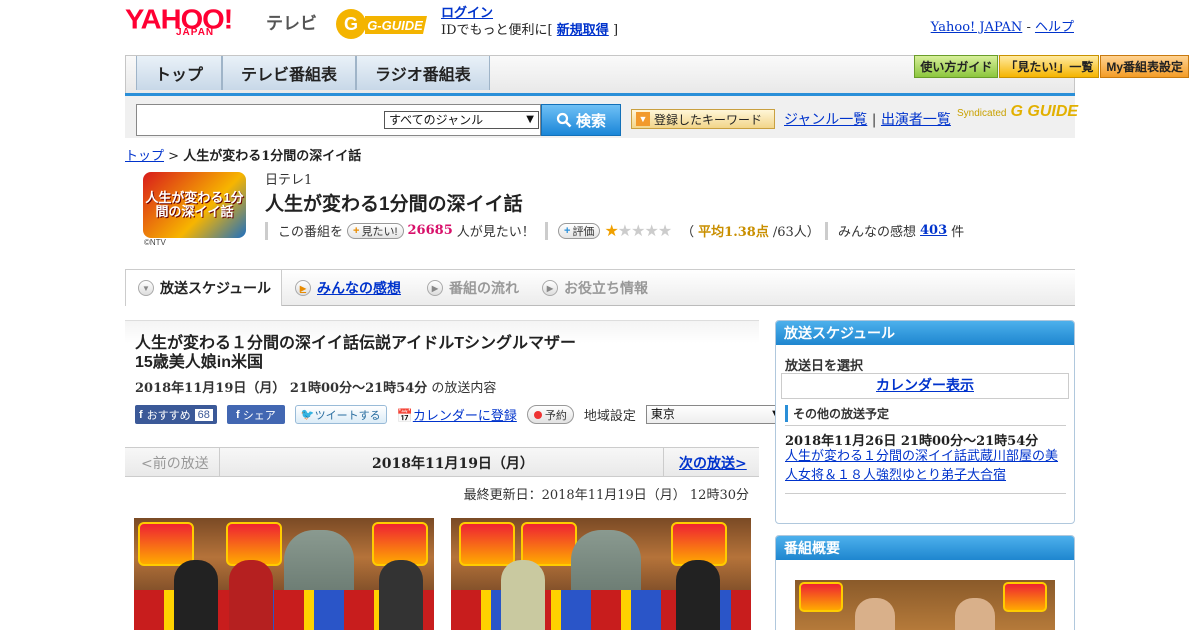 The image size is (1200, 630). What do you see at coordinates (713, 463) in the screenshot?
I see `next-episode-link: 次の放送>` at bounding box center [713, 463].